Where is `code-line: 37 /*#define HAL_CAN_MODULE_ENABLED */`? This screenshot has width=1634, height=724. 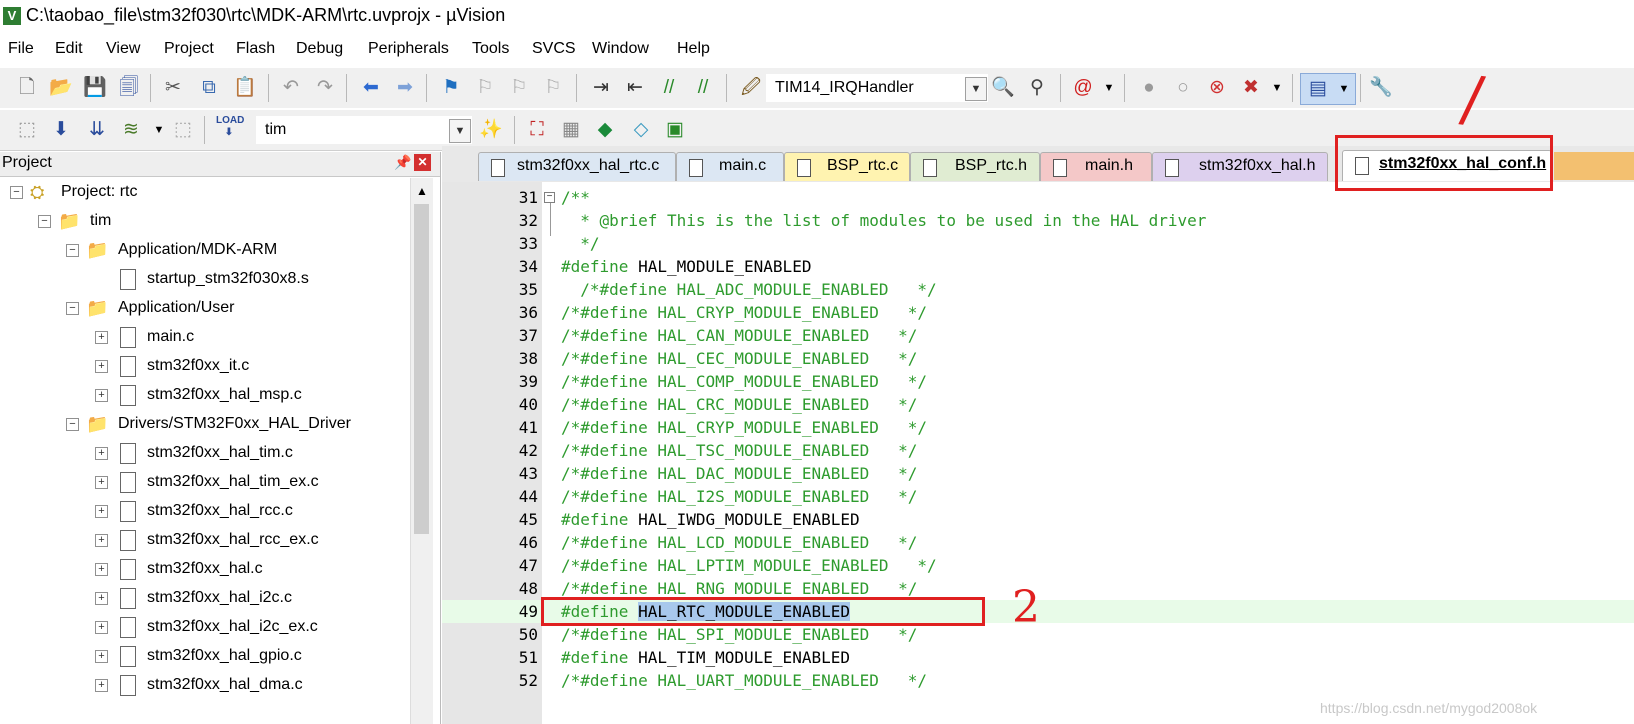 code-line: 37 /*#define HAL_CAN_MODULE_ENABLED */ is located at coordinates (1038, 335).